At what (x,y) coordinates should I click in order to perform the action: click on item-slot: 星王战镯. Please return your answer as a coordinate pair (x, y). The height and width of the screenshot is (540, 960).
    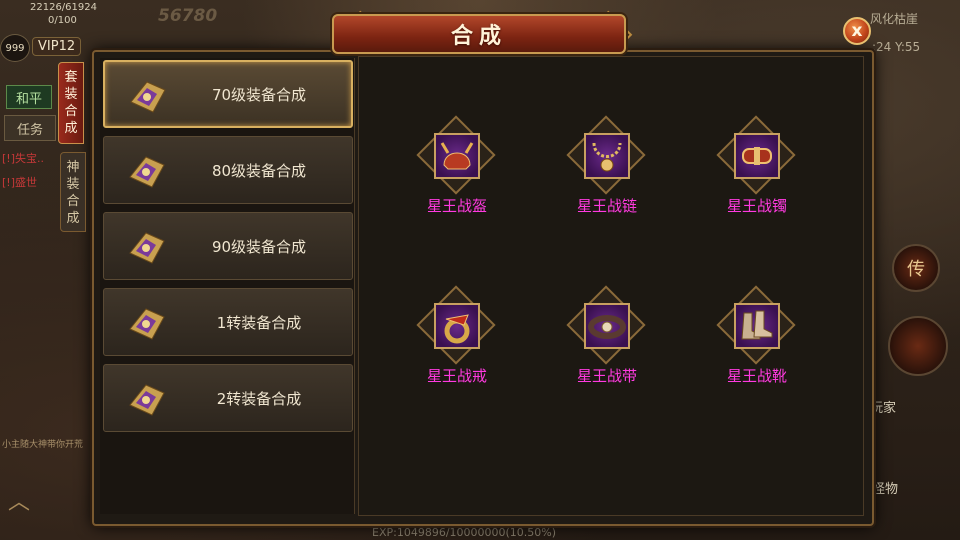
    Looking at the image, I should click on (757, 165).